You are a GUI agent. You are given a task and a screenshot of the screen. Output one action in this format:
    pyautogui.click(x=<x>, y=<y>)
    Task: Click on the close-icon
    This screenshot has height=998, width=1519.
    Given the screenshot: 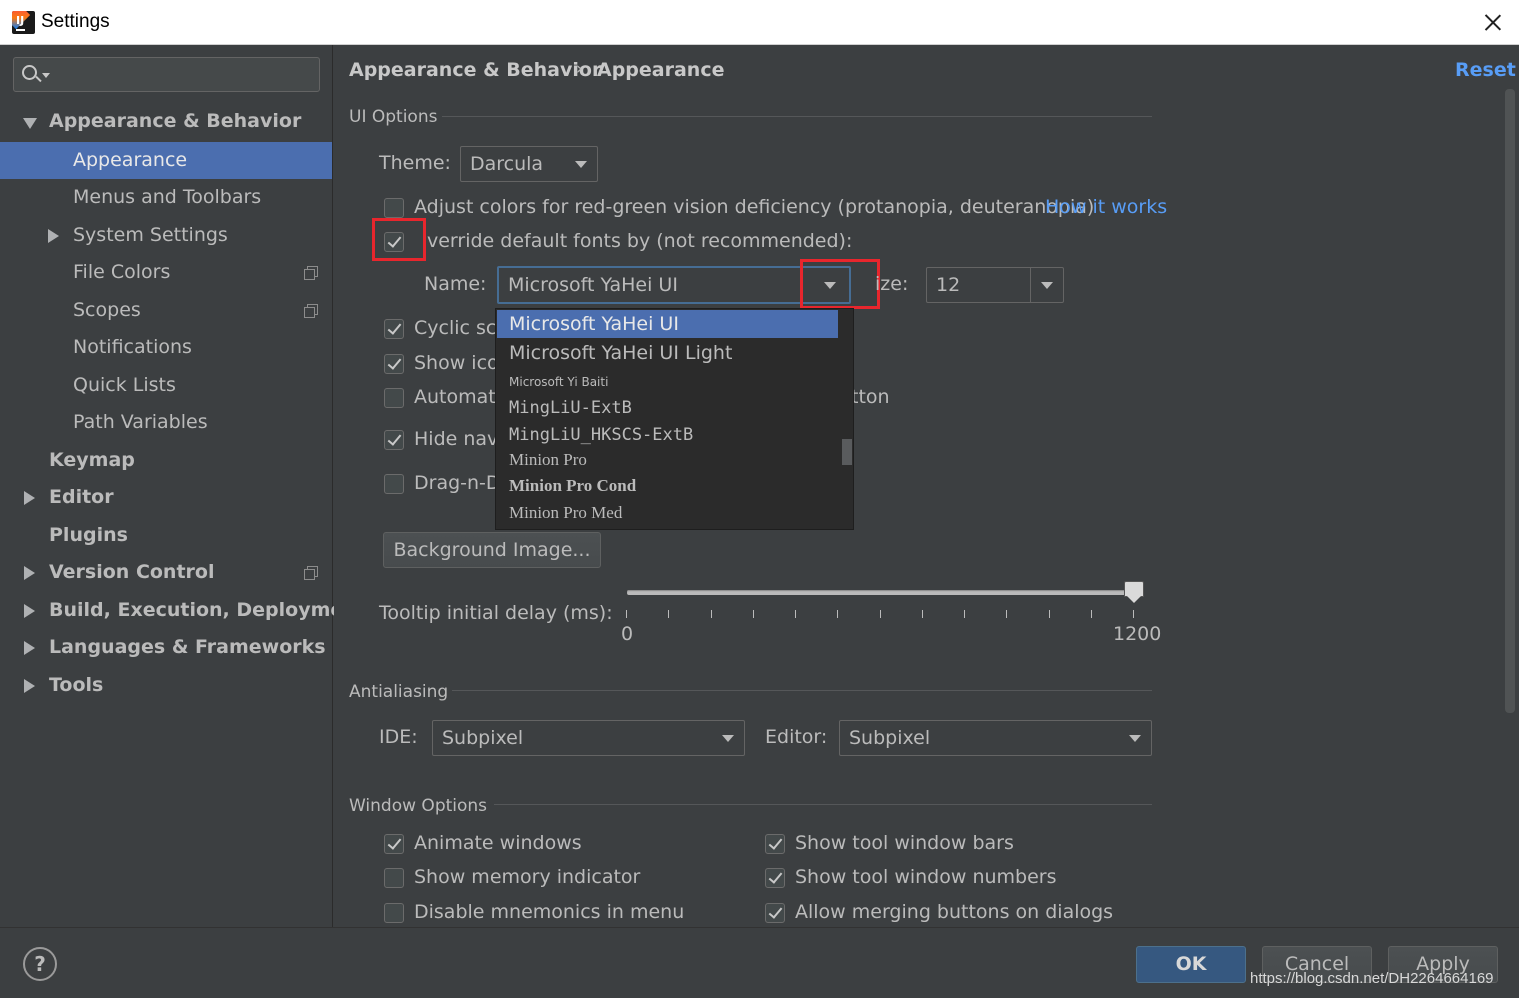 What is the action you would take?
    pyautogui.click(x=1493, y=22)
    